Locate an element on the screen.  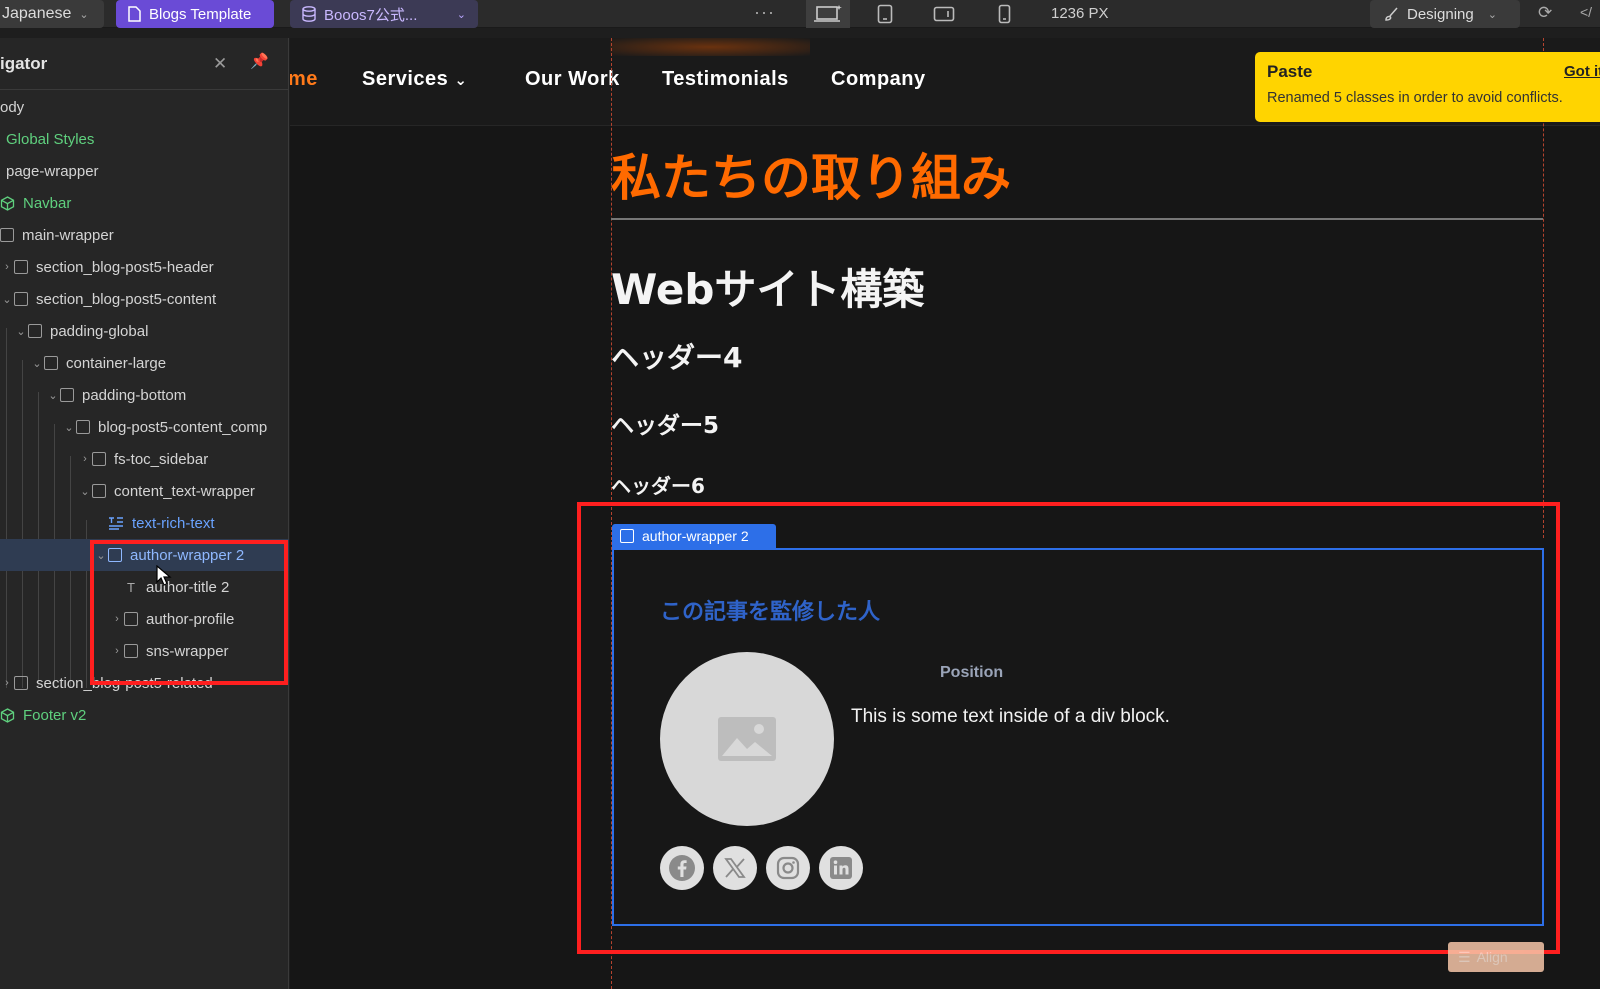
mobile-landscape-breakpoint-button is located at coordinates (944, 14).